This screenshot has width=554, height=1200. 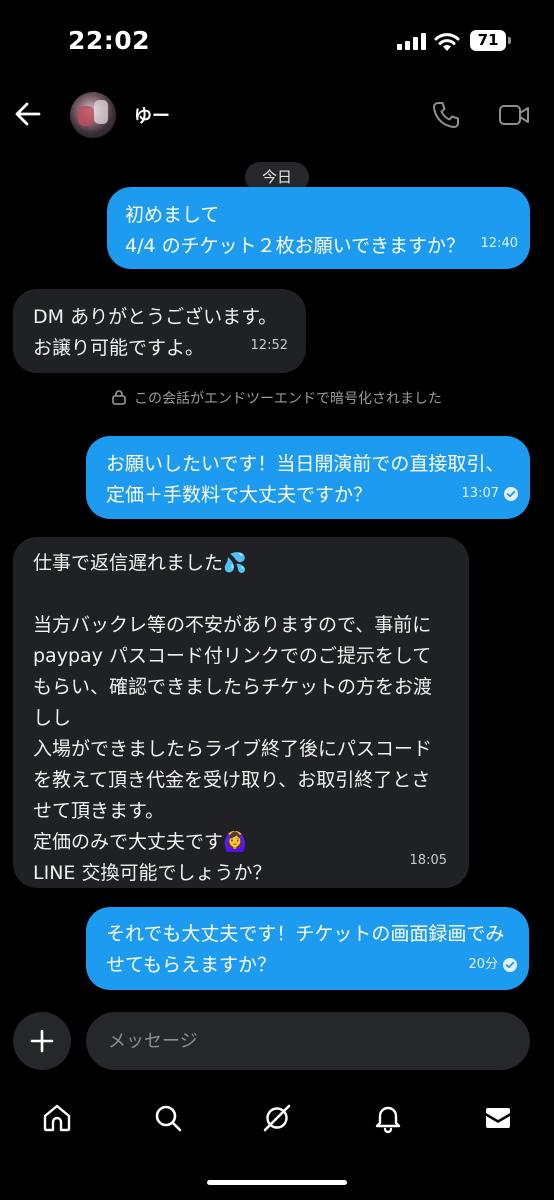 I want to click on encryption-notice-text: この会話がエンドツーエンドで暗号化されました, so click(x=288, y=399).